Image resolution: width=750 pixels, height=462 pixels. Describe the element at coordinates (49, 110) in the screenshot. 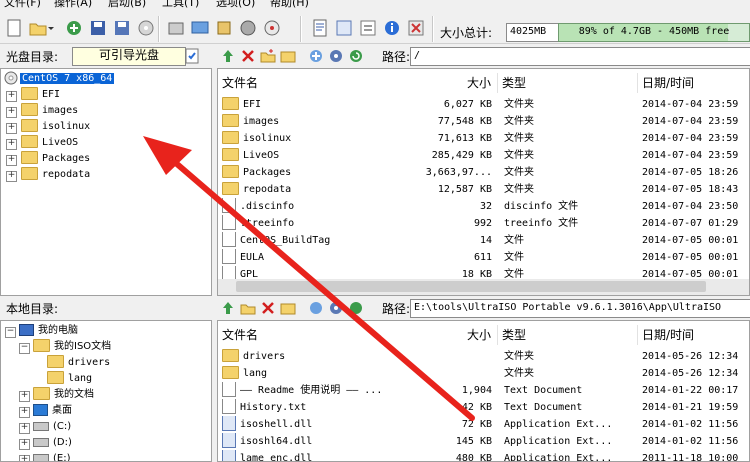

I see `image-tree-item: images` at that location.